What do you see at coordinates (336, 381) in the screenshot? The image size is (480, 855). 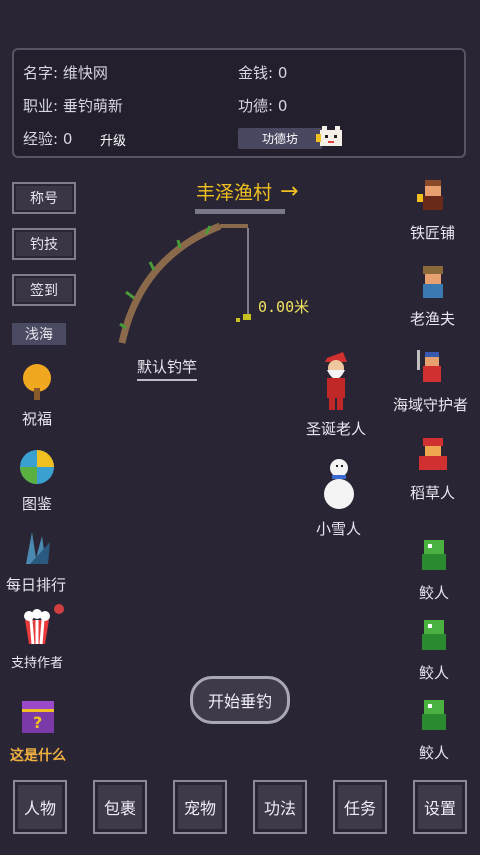 I see `santa-icon` at bounding box center [336, 381].